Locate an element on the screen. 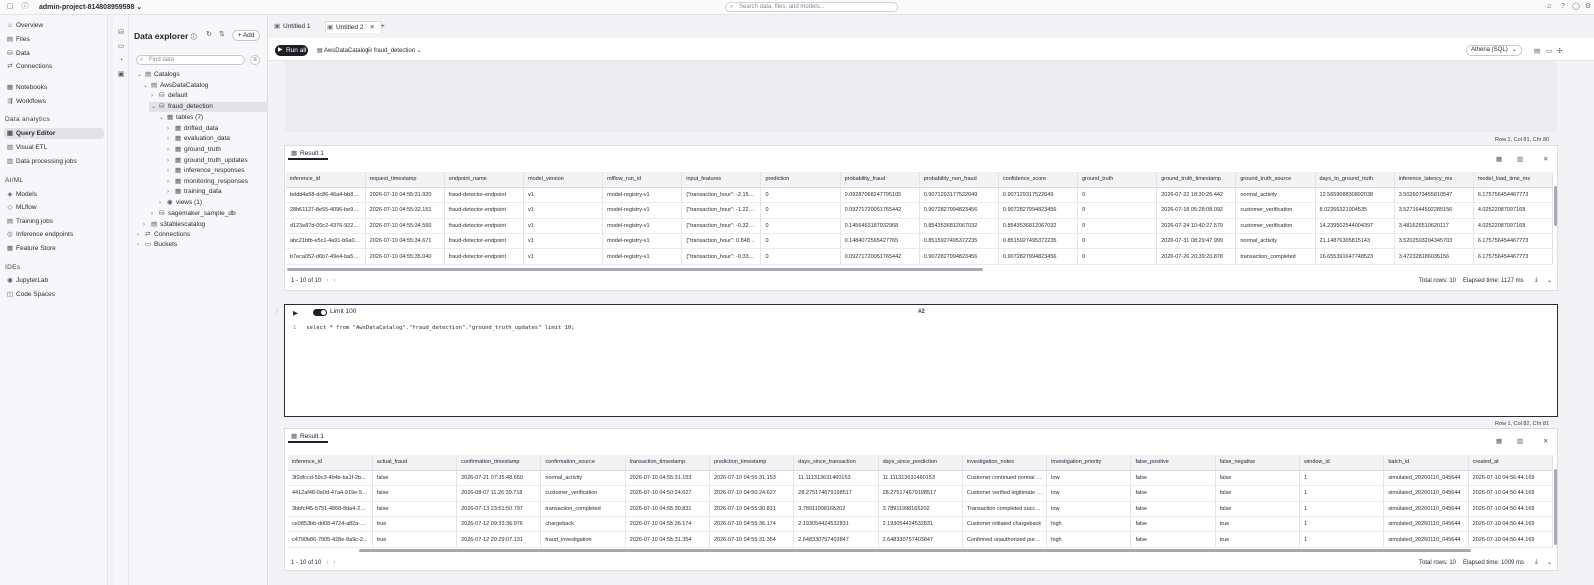 Image resolution: width=1594 pixels, height=585 pixels. table-cell: 3.5026073455810547 is located at coordinates (1434, 195).